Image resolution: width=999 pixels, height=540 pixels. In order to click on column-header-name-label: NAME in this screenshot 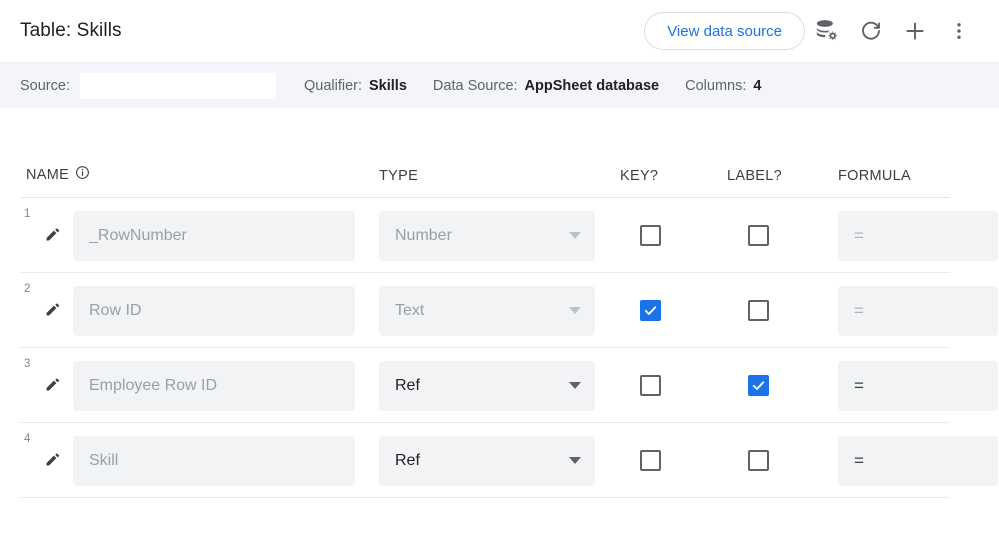, I will do `click(48, 174)`.